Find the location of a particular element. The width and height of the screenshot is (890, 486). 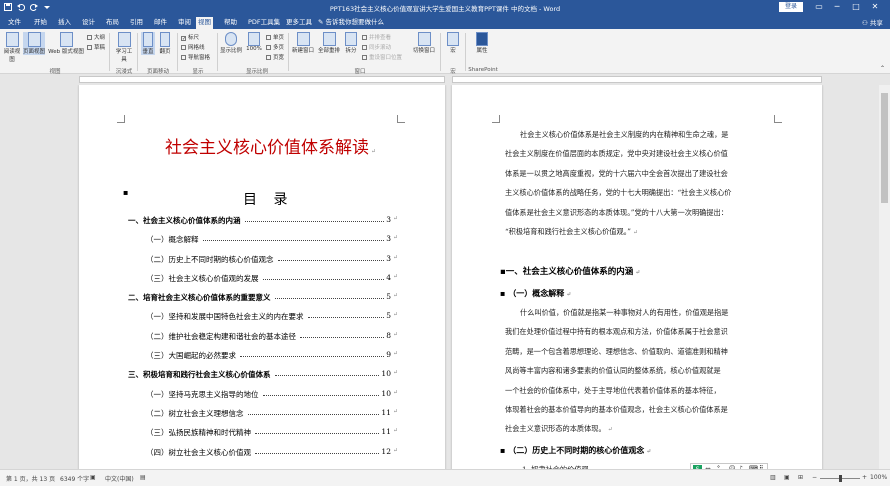

scrollbar-thumb is located at coordinates (884, 148).